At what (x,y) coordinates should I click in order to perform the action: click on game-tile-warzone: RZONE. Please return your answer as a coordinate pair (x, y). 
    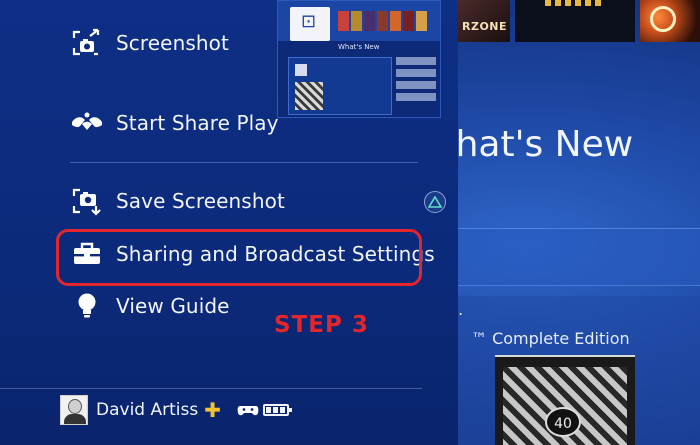
    Looking at the image, I should click on (484, 21).